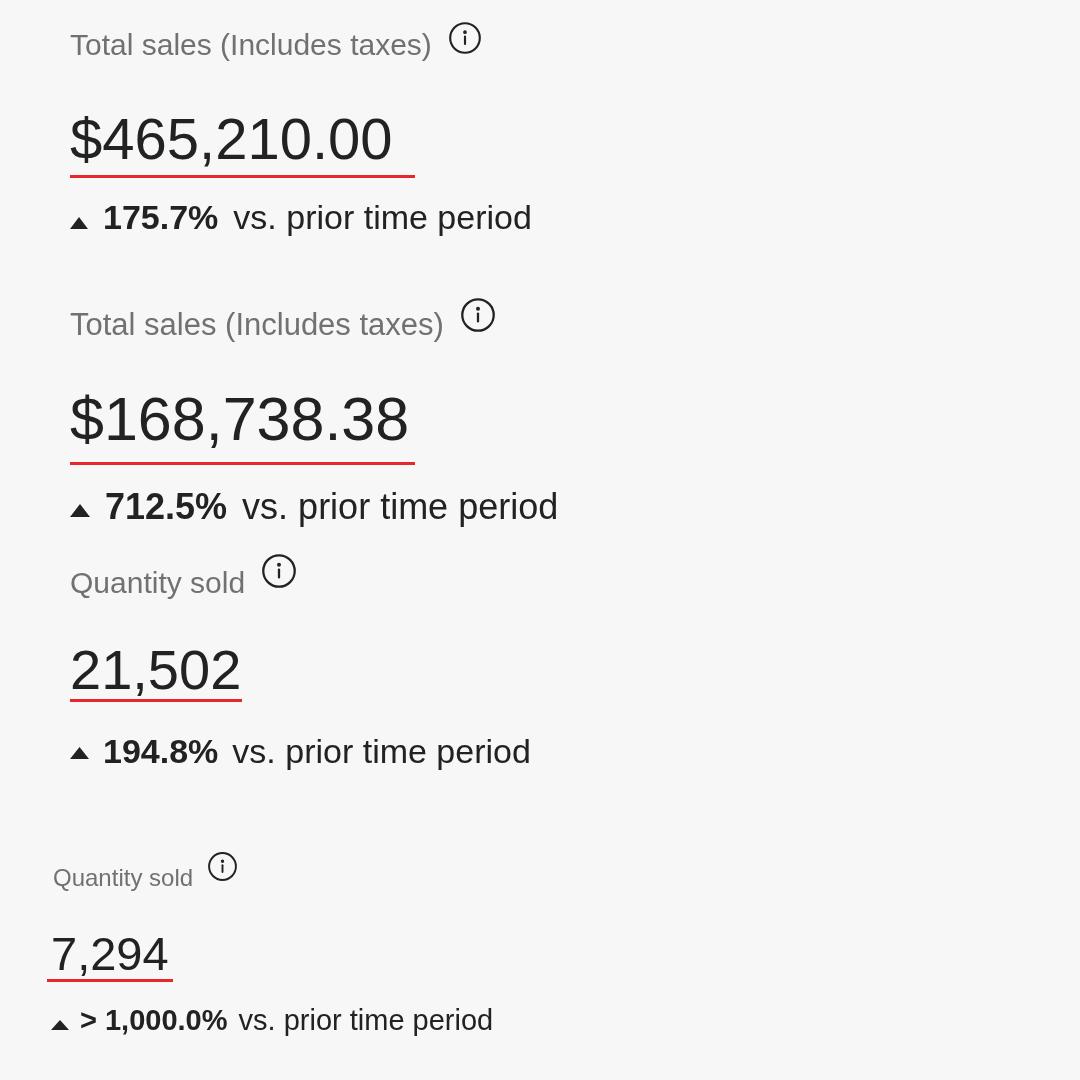  What do you see at coordinates (231, 139) in the screenshot?
I see `metric-value: $465,210.00` at bounding box center [231, 139].